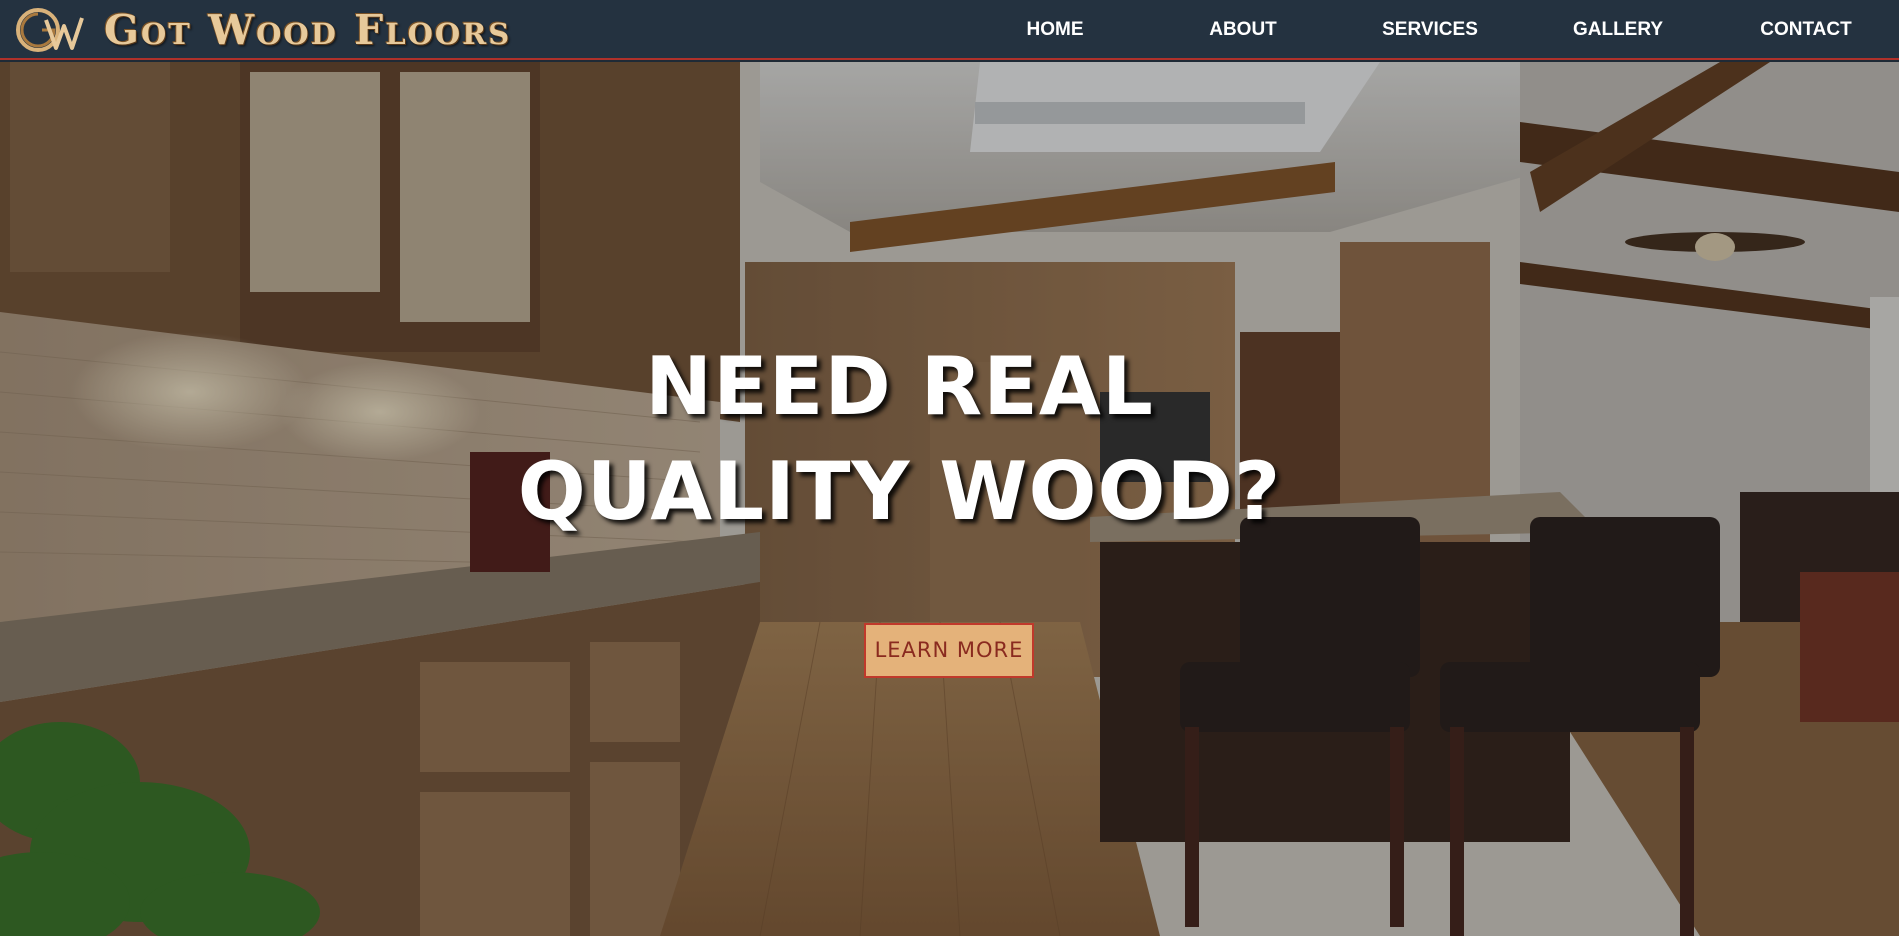  I want to click on brand-name: Got Wood Floors, so click(307, 30).